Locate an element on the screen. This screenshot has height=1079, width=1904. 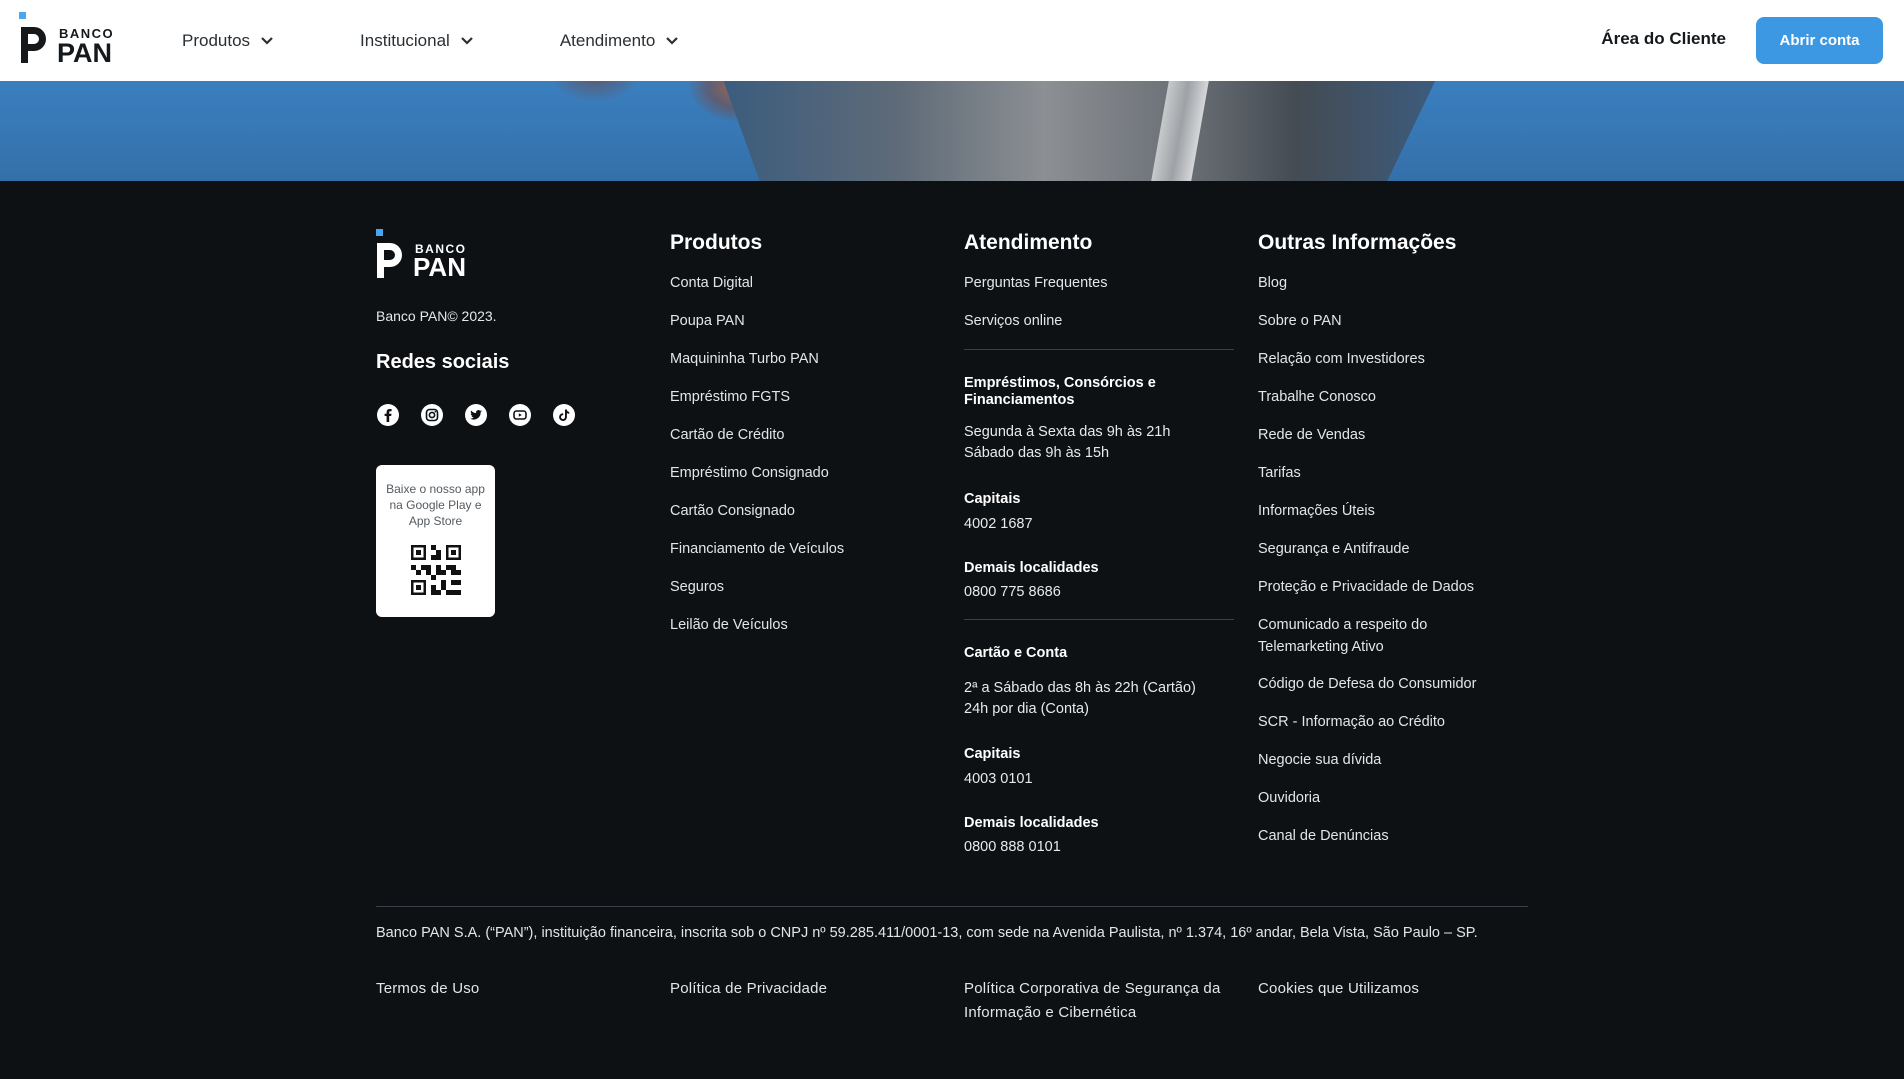
footer-link-negocie: Negocie sua dívida is located at coordinates (1367, 770).